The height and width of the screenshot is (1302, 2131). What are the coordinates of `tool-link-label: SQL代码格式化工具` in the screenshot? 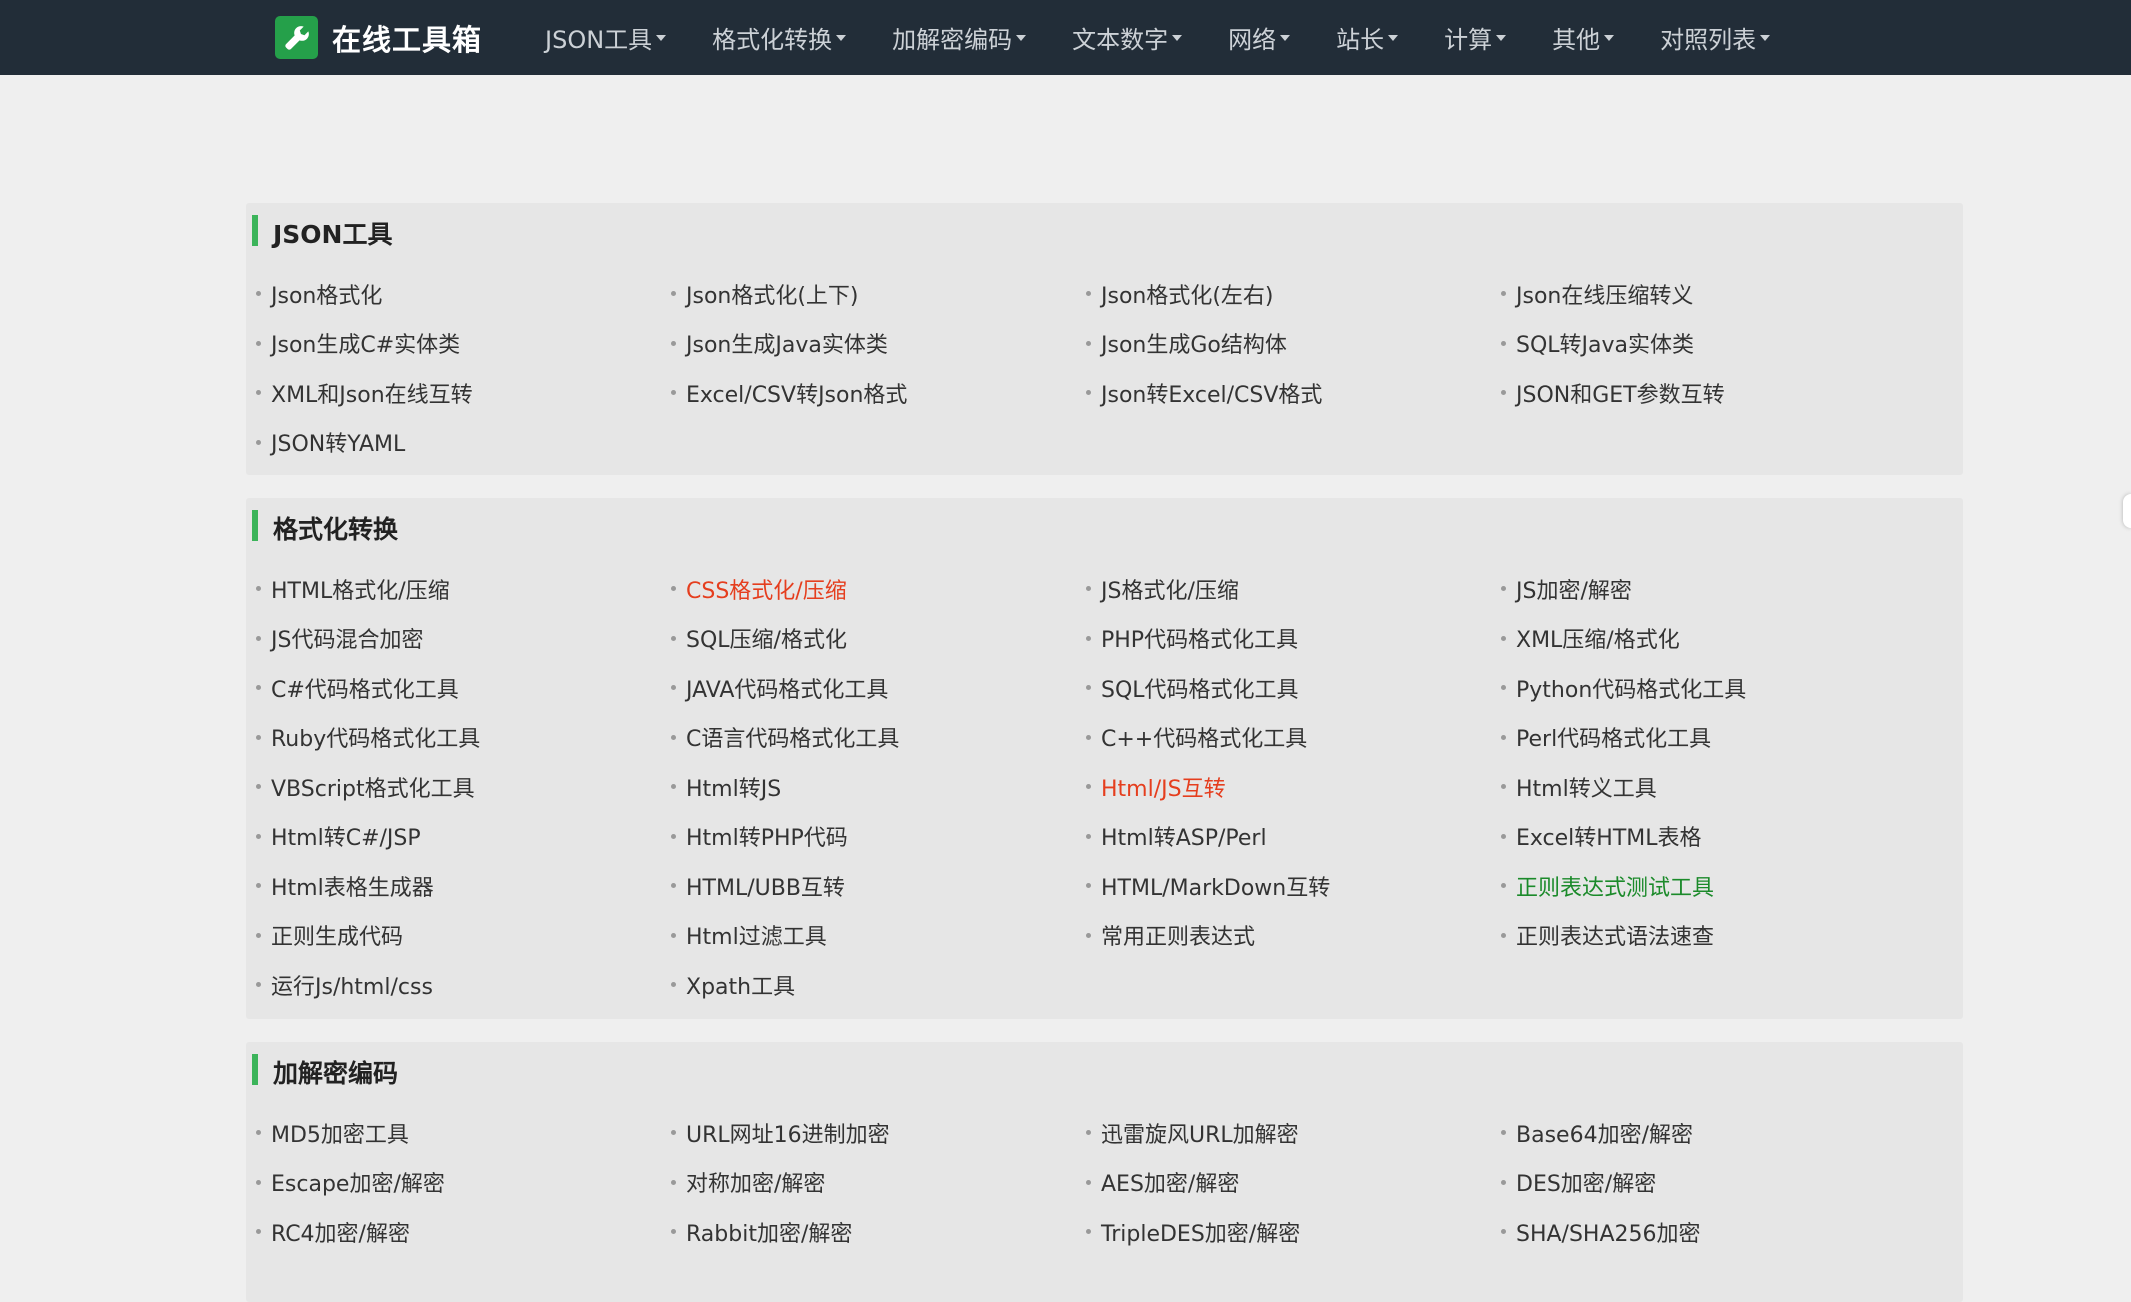 It's located at (1200, 690).